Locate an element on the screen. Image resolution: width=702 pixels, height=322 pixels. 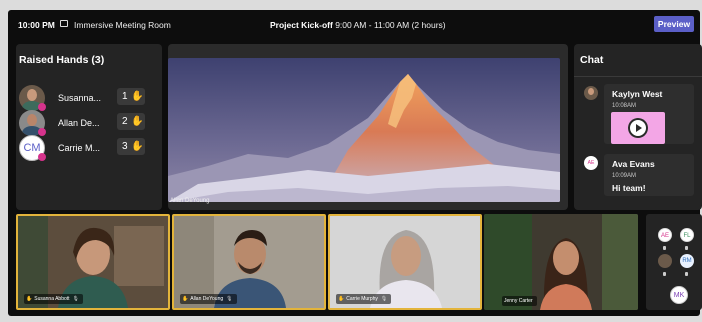
meeting-title: Project Kick-off is located at coordinates (301, 25).